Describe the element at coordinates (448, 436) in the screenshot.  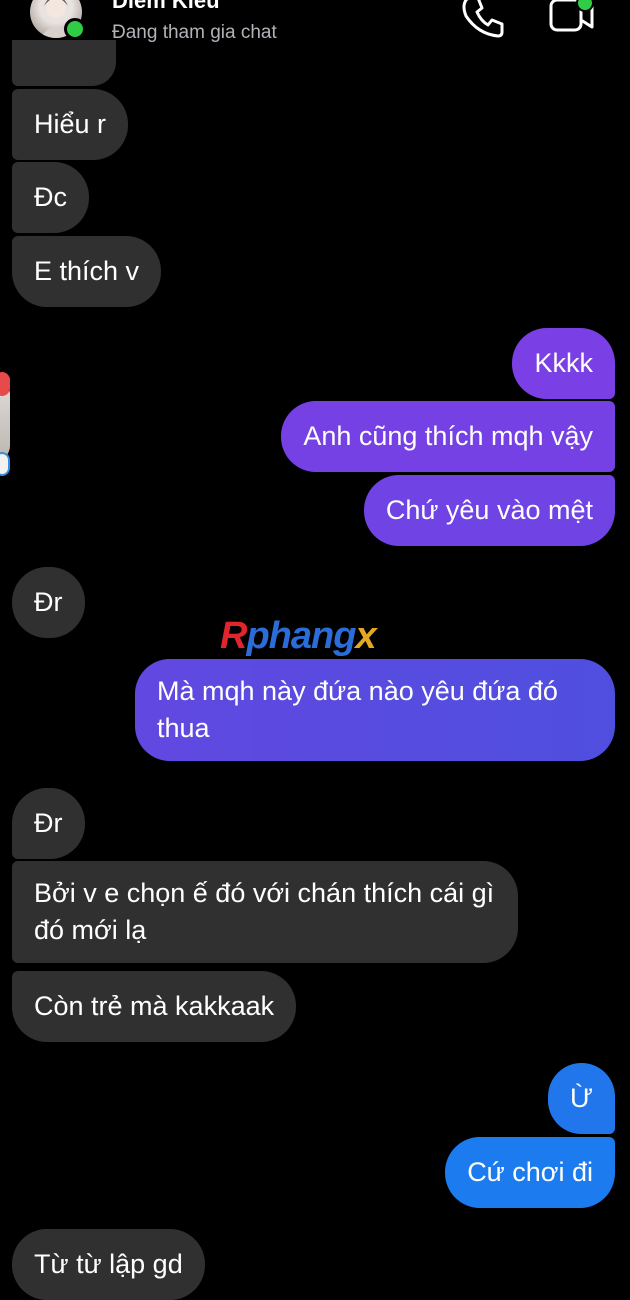
I see `message-outgoing: Anh cũng thích mqh vậy` at that location.